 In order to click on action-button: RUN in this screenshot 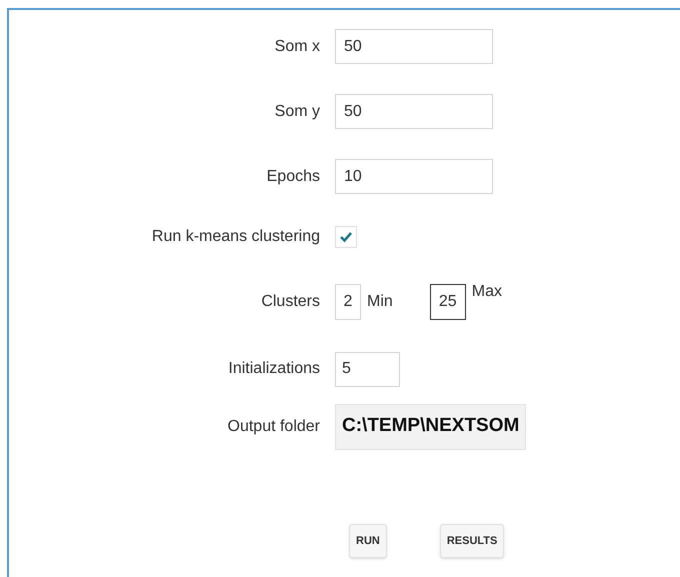, I will do `click(368, 541)`.